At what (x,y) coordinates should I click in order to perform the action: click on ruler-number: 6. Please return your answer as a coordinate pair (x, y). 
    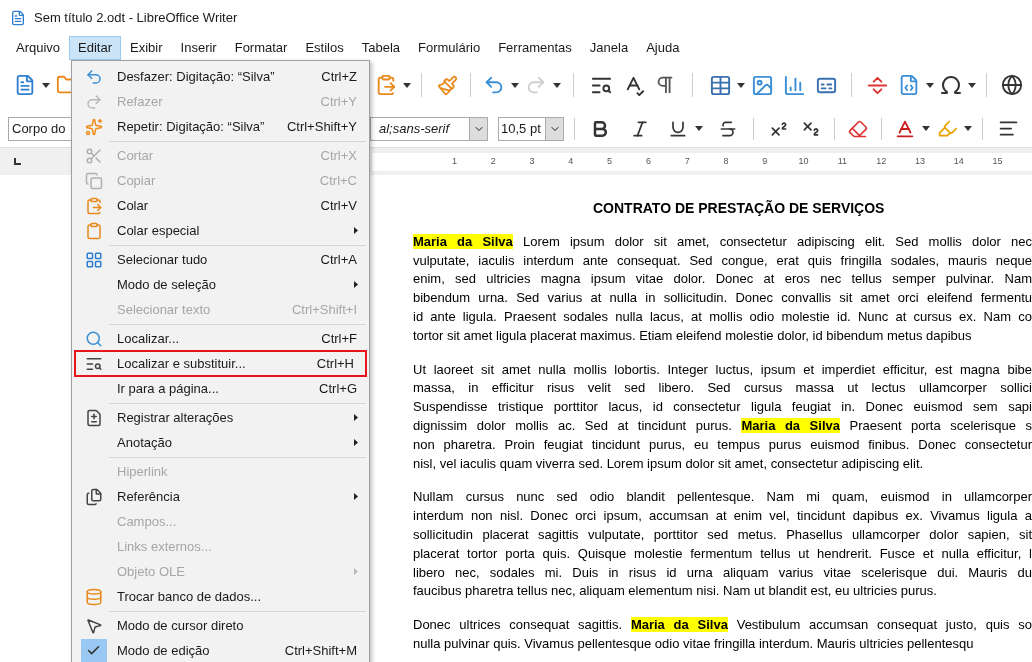
    Looking at the image, I should click on (648, 161).